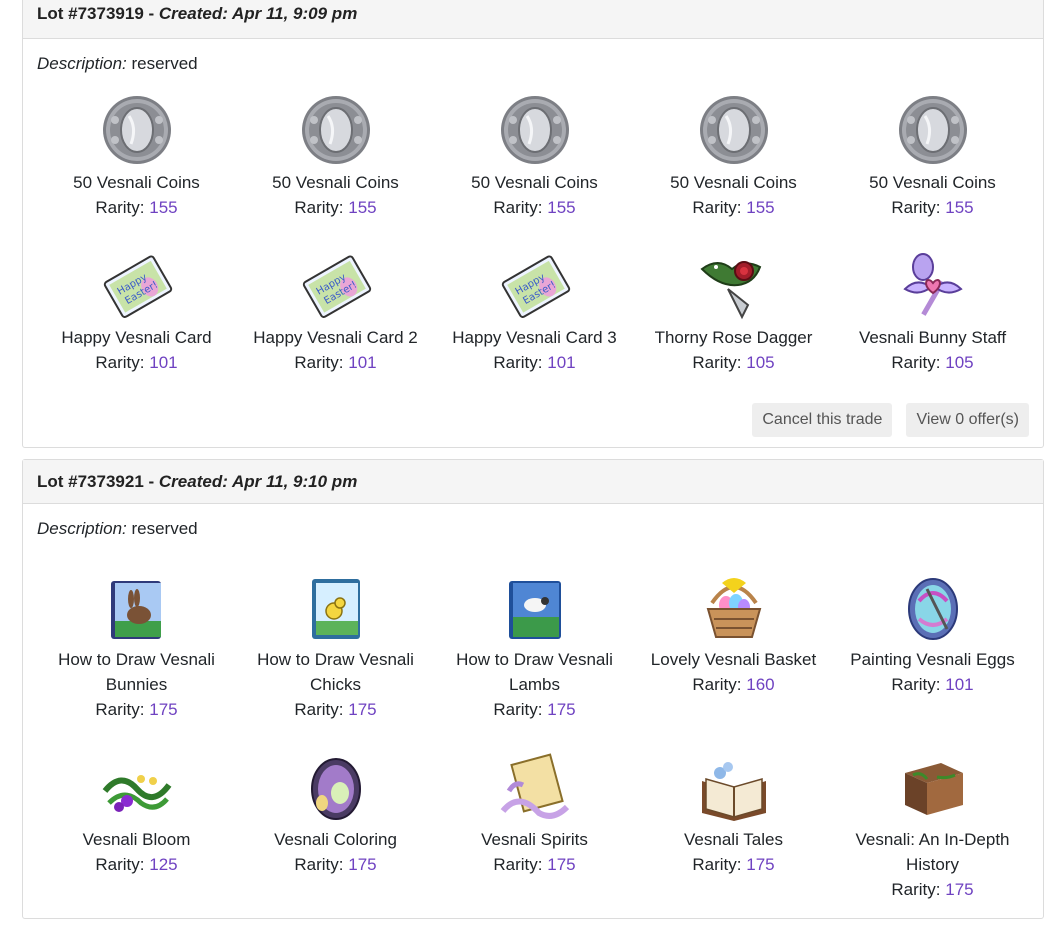 The image size is (1046, 931). What do you see at coordinates (136, 672) in the screenshot?
I see `item-name: How to Draw Vesnali Bunnies` at bounding box center [136, 672].